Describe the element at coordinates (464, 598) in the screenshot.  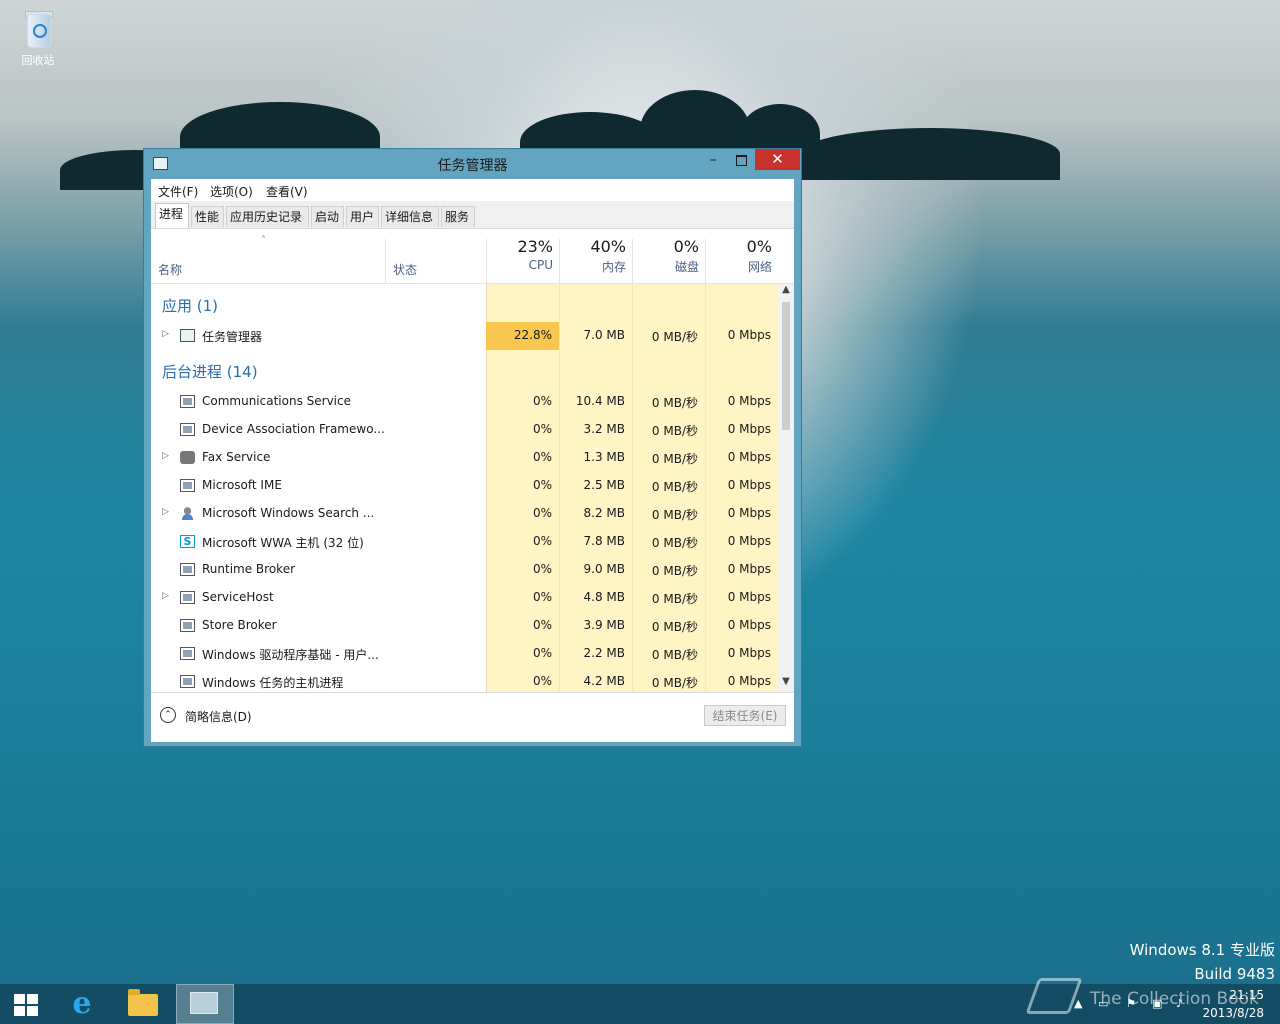
I see `table-row: ▷ ServiceHost 0% 4.8 MB 0 MB/秒 0 Mbps` at that location.